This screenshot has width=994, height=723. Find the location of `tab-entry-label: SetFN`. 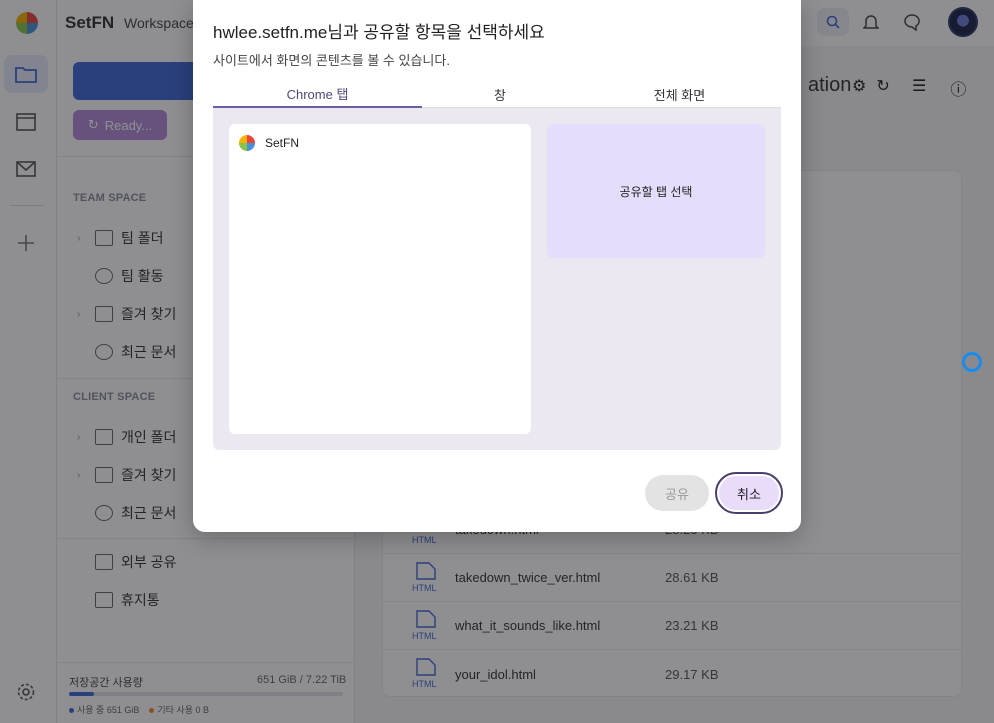

tab-entry-label: SetFN is located at coordinates (282, 143).